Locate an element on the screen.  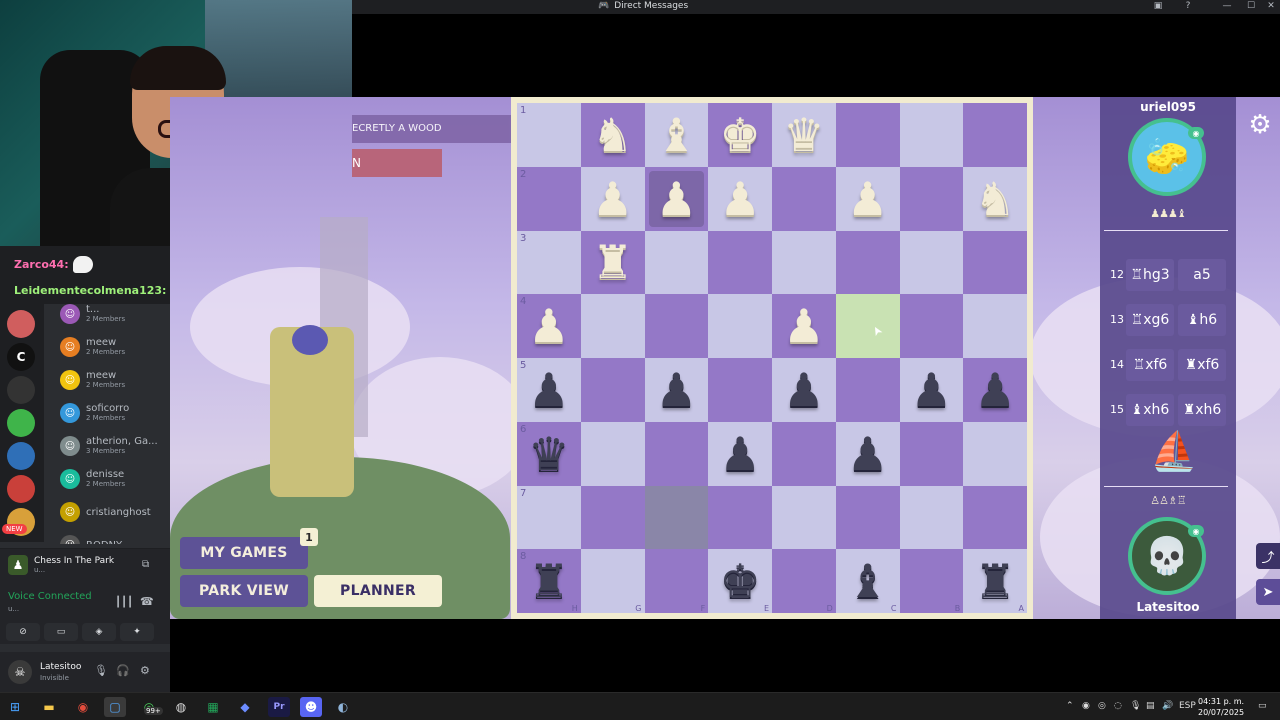
board-square: ♞ is located at coordinates (612, 135).